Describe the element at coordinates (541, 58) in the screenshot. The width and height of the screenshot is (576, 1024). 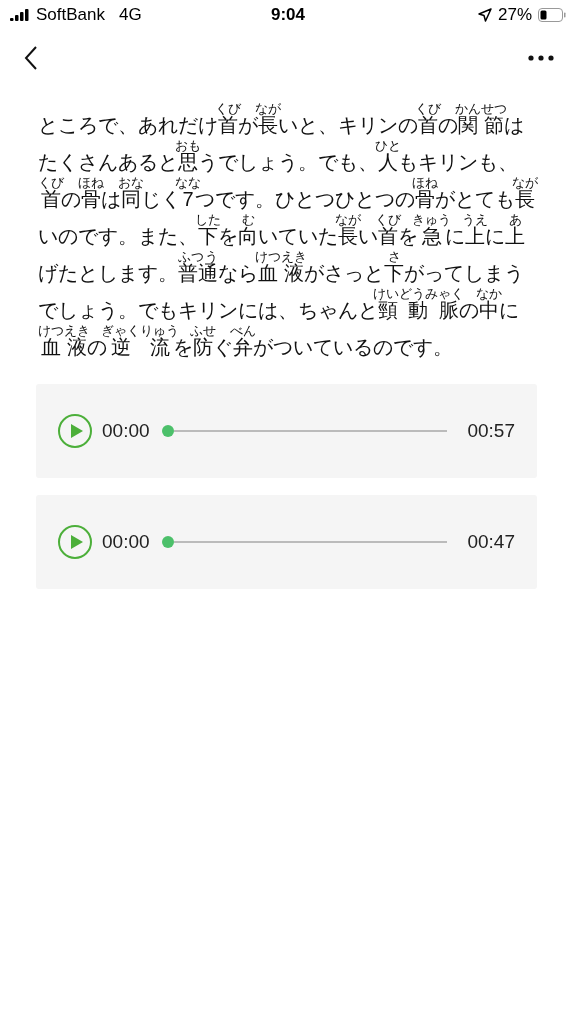
I see `more-icon` at that location.